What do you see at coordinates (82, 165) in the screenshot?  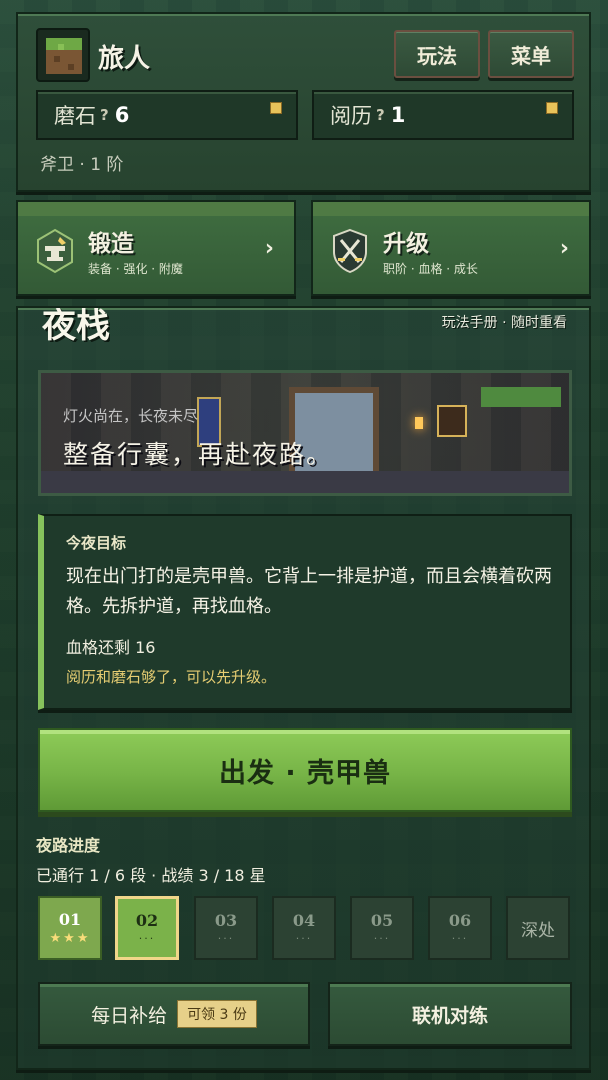 I see `player-rank: 斧卫 · 1 阶` at bounding box center [82, 165].